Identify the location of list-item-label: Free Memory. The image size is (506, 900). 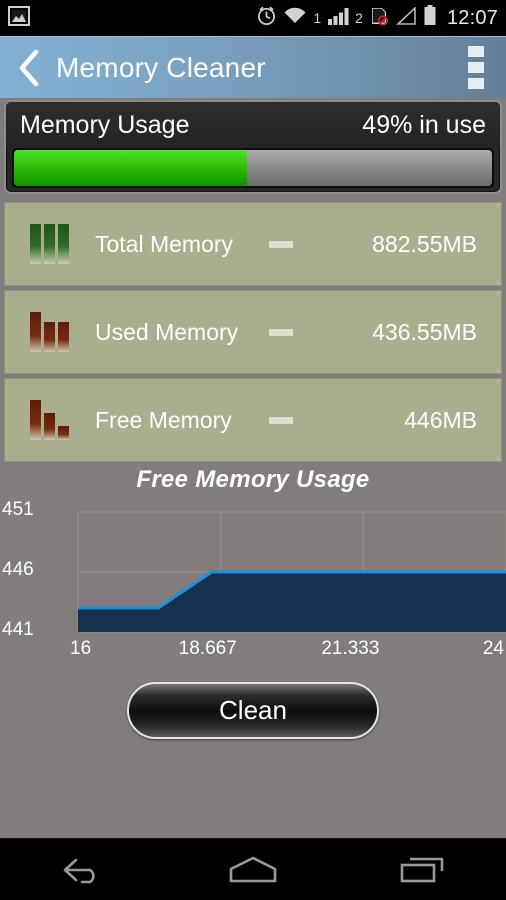
(163, 419).